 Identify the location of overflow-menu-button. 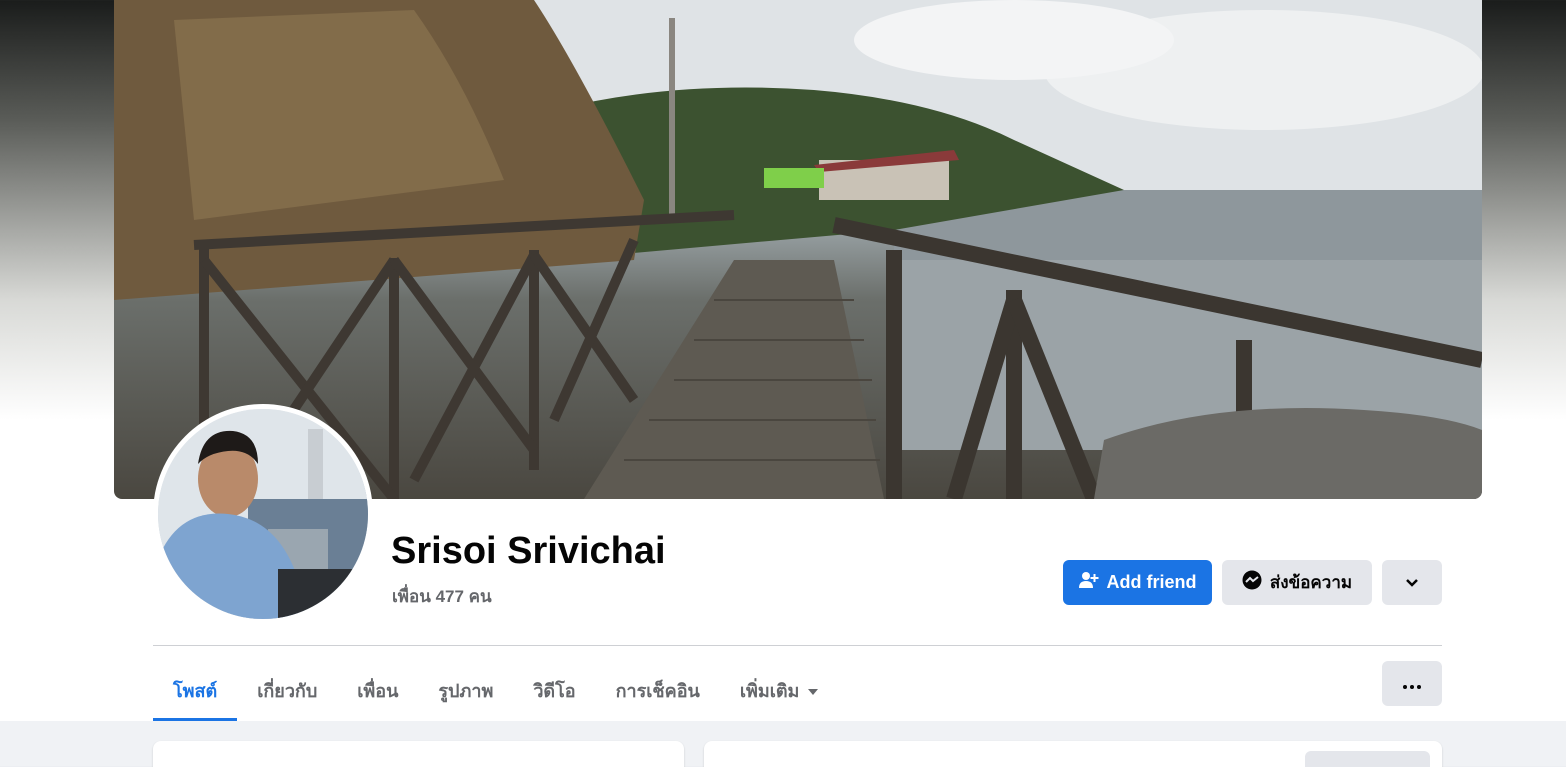
(1412, 683).